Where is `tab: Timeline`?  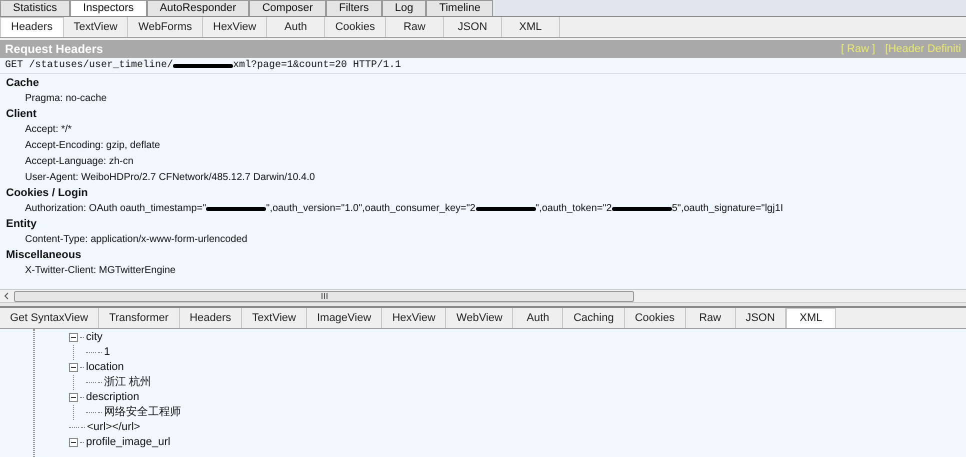
tab: Timeline is located at coordinates (460, 8).